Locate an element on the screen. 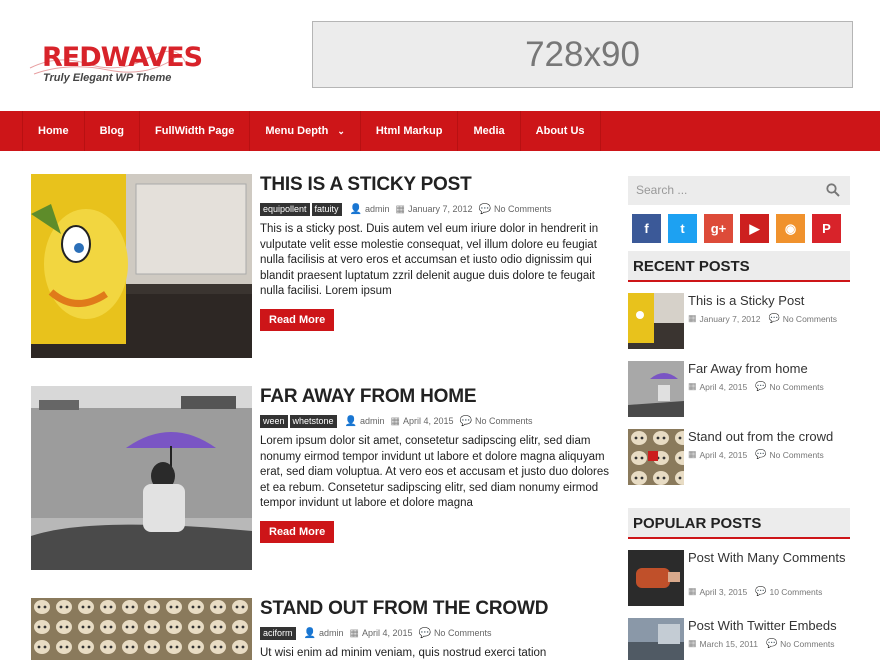 The width and height of the screenshot is (880, 660). popular-post-meta: ▦ April 3, 2015 💬 10 Comments is located at coordinates (755, 591).